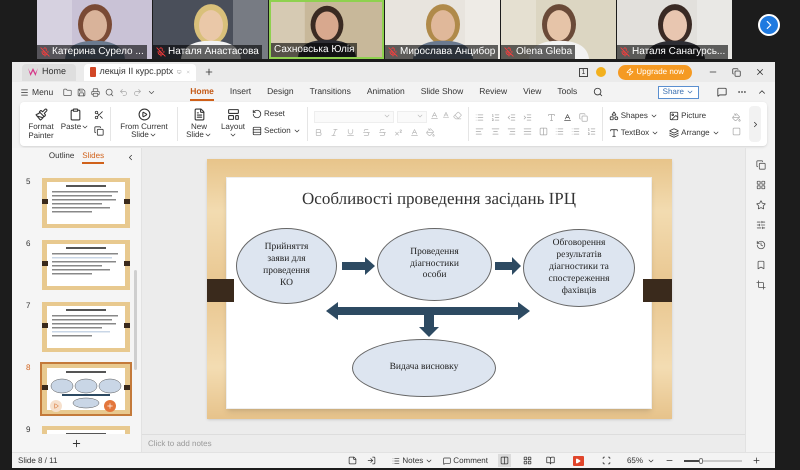 The image size is (800, 470). I want to click on paintbrush-icon, so click(41, 114).